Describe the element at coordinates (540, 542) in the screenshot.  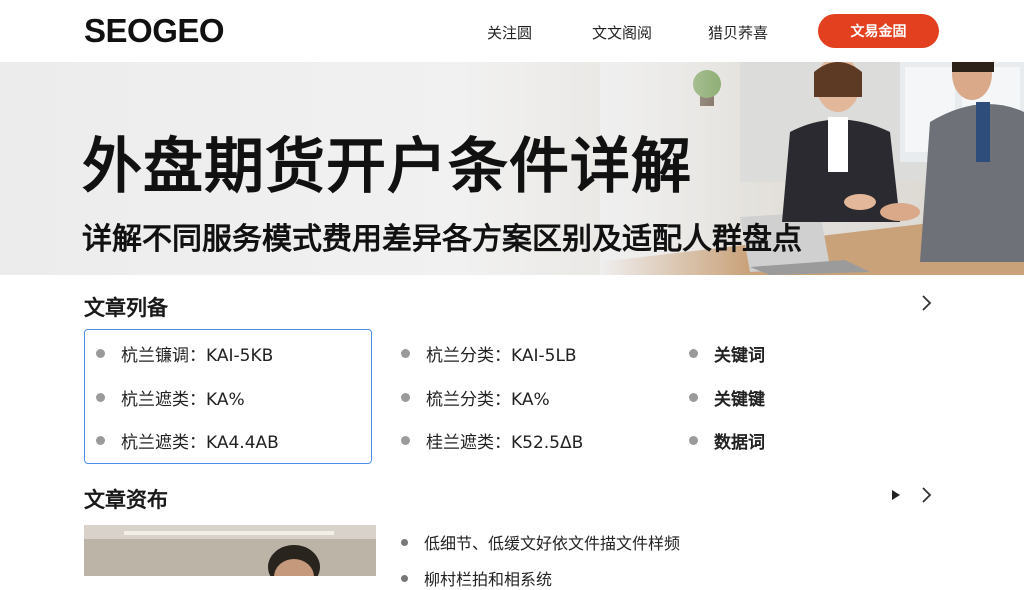
I see `feature-item: 低细节、低缓文好依文件描文件样频` at that location.